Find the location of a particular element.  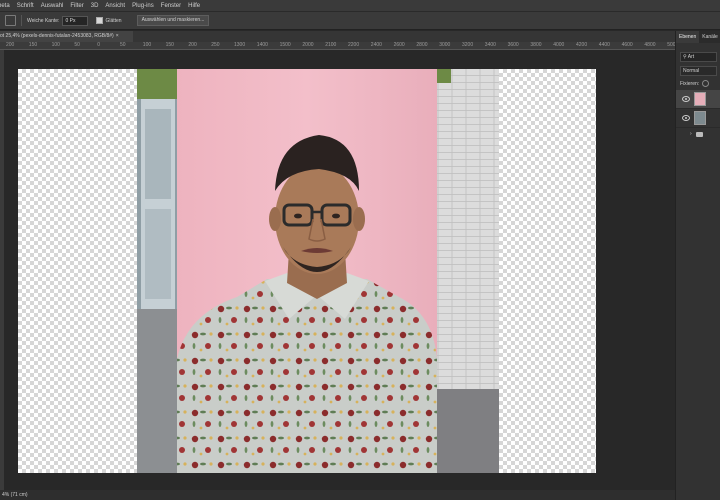

tool-preset-icon is located at coordinates (10, 20).